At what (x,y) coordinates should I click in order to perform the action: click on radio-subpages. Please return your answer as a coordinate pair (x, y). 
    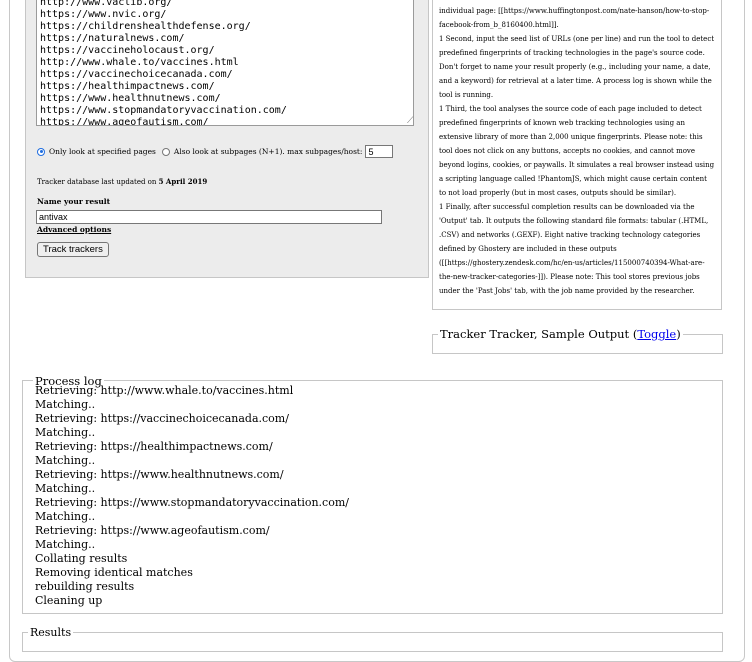
    Looking at the image, I should click on (165, 151).